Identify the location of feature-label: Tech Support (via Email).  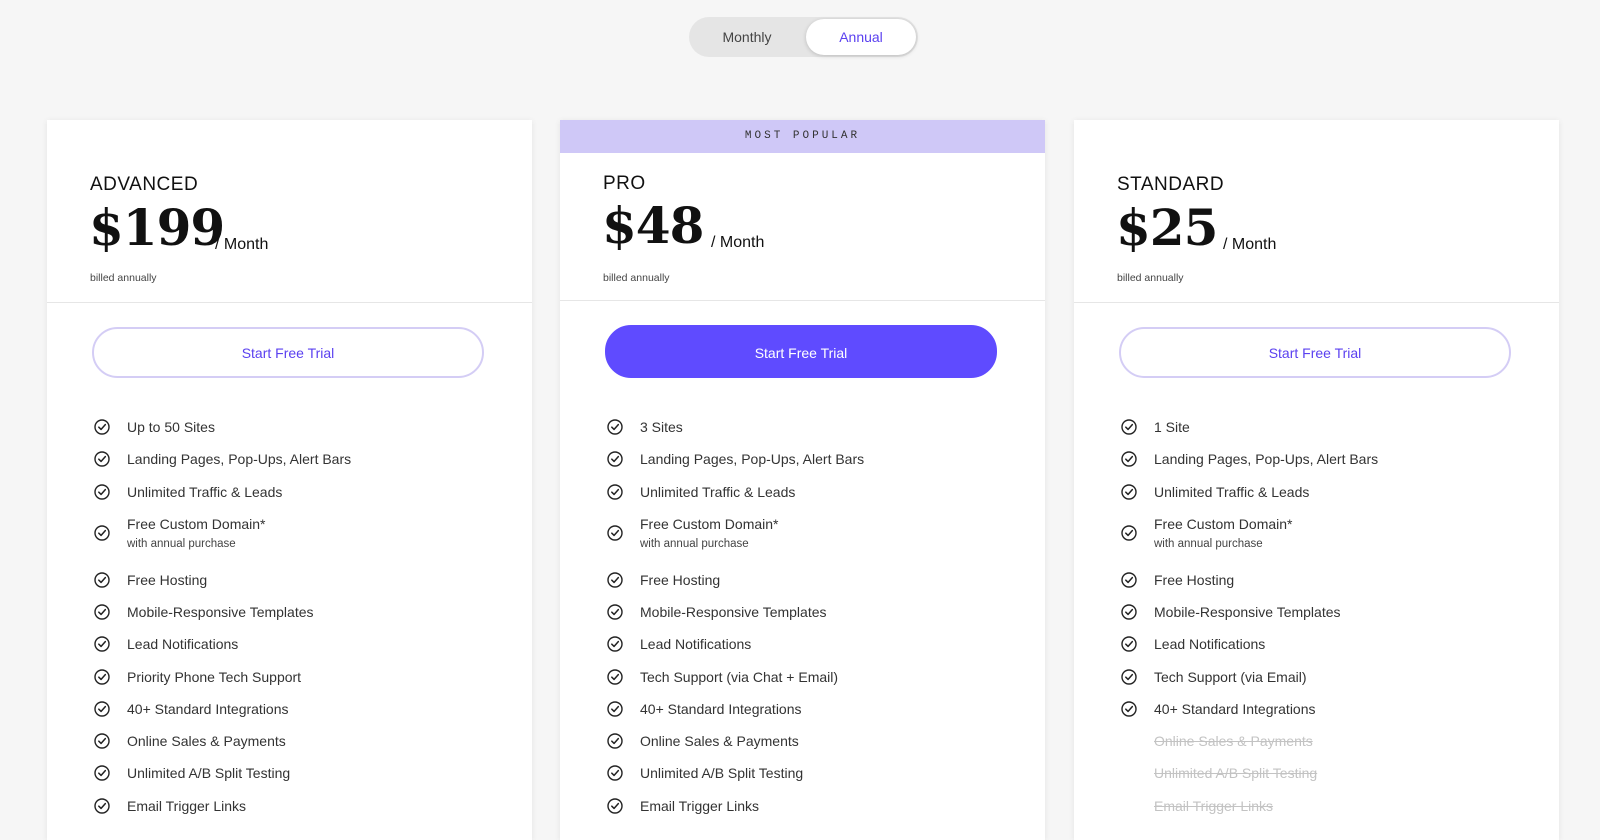
(1230, 677).